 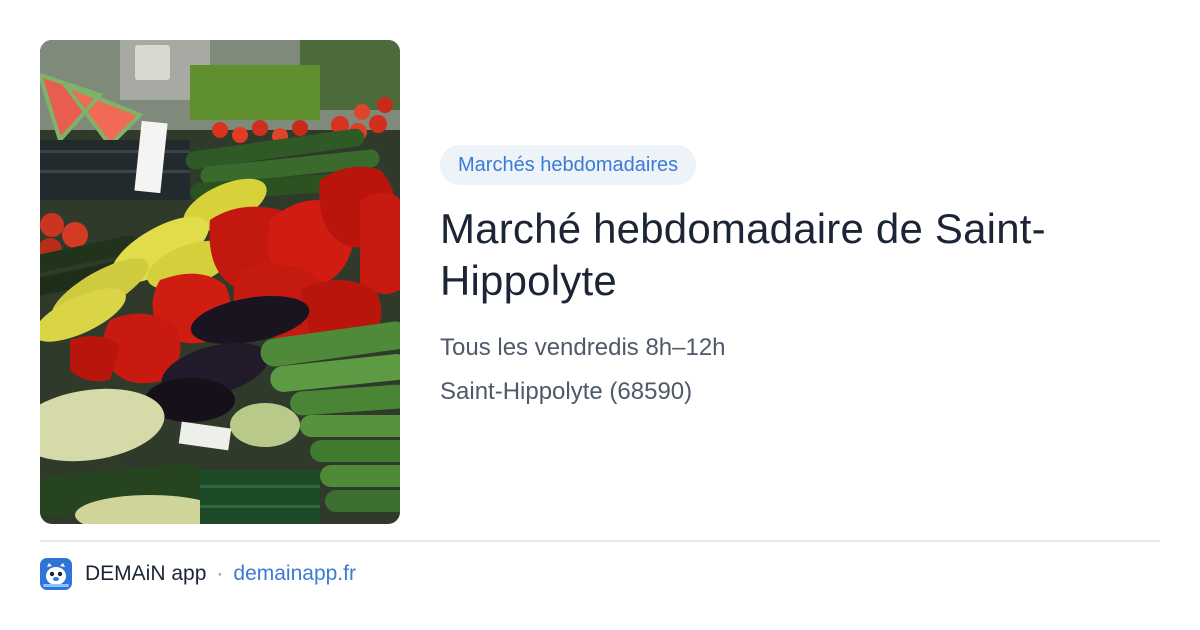 I want to click on category-badge: Marchés hebdomadaires, so click(x=568, y=165).